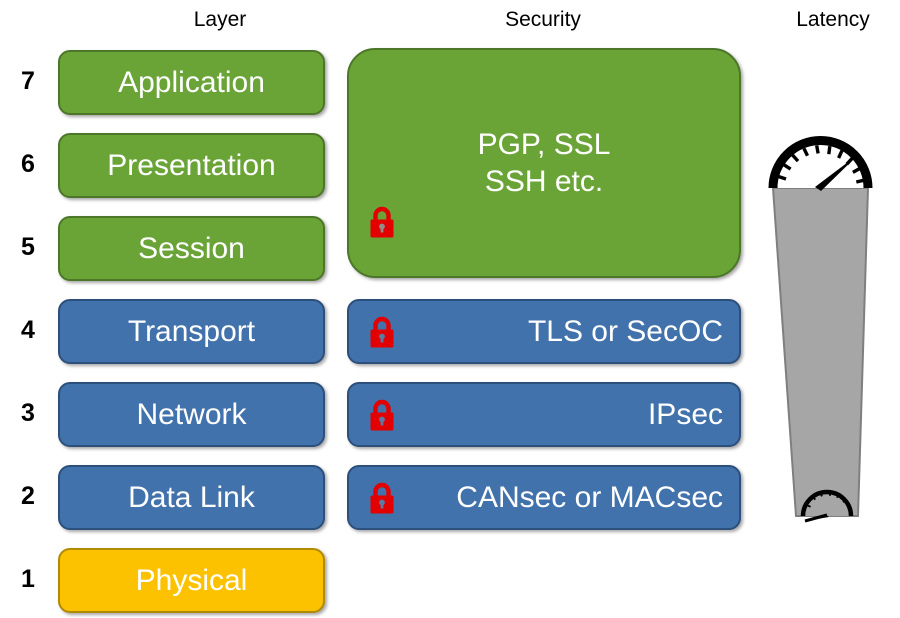 This screenshot has height=618, width=900. Describe the element at coordinates (28, 81) in the screenshot. I see `layer-number-7: 7` at that location.